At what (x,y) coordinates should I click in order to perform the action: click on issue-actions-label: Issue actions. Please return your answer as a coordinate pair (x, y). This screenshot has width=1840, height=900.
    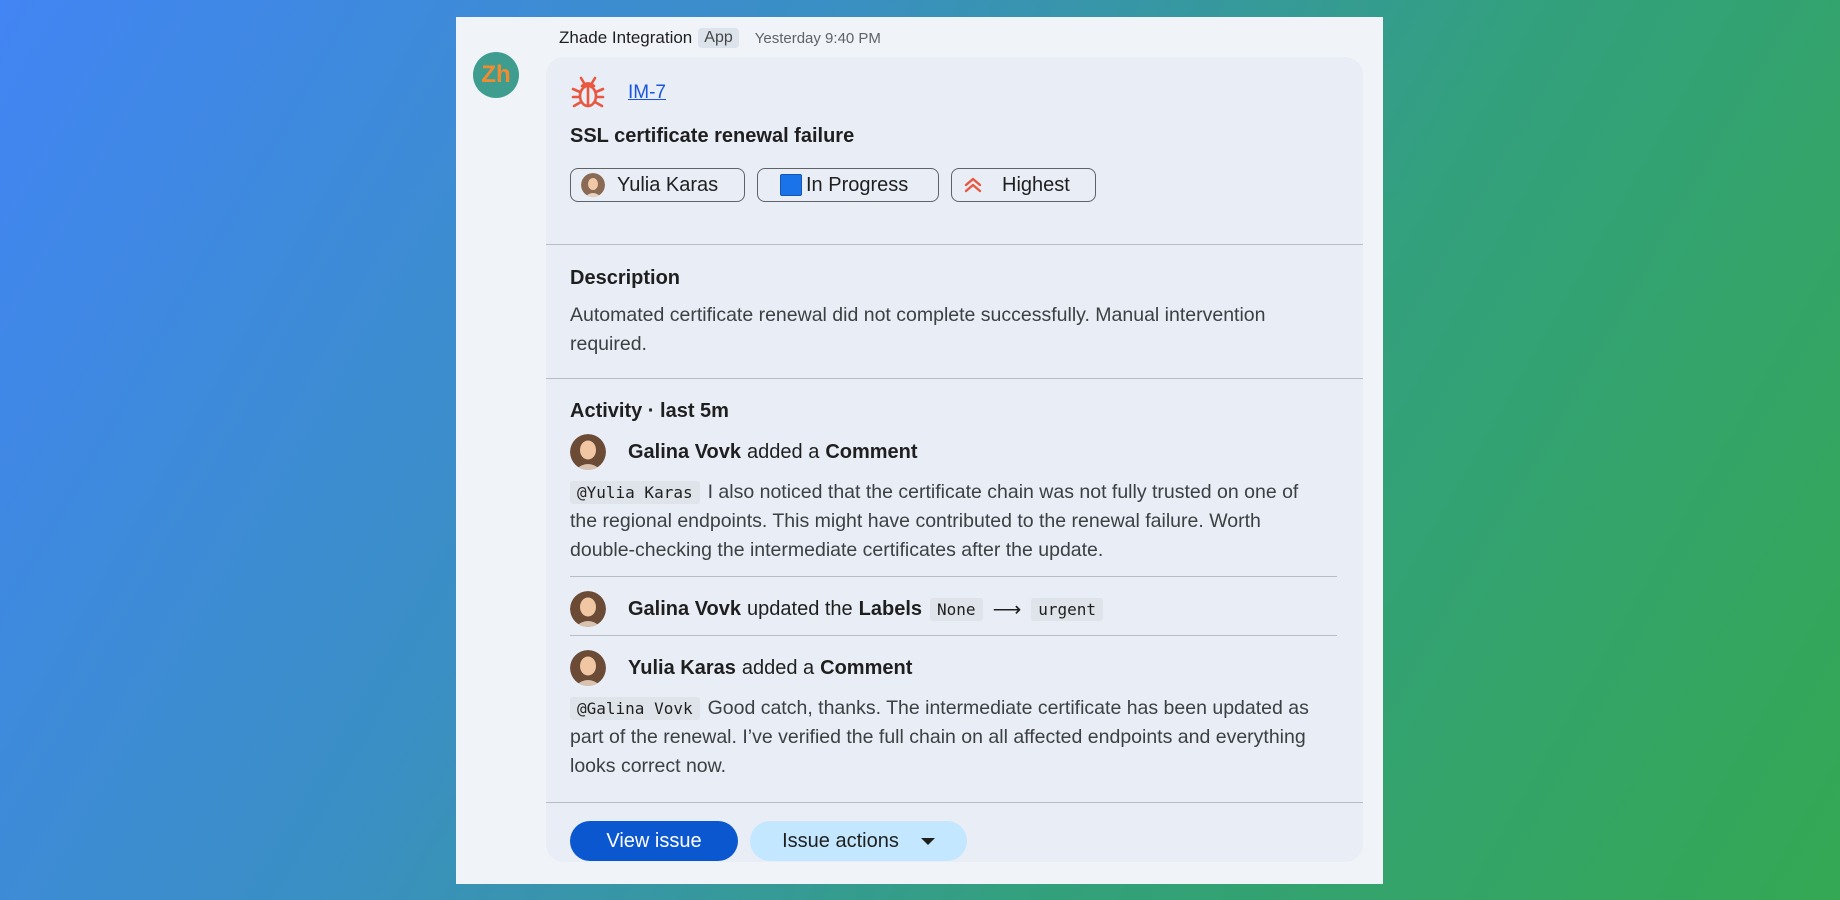
    Looking at the image, I should click on (840, 840).